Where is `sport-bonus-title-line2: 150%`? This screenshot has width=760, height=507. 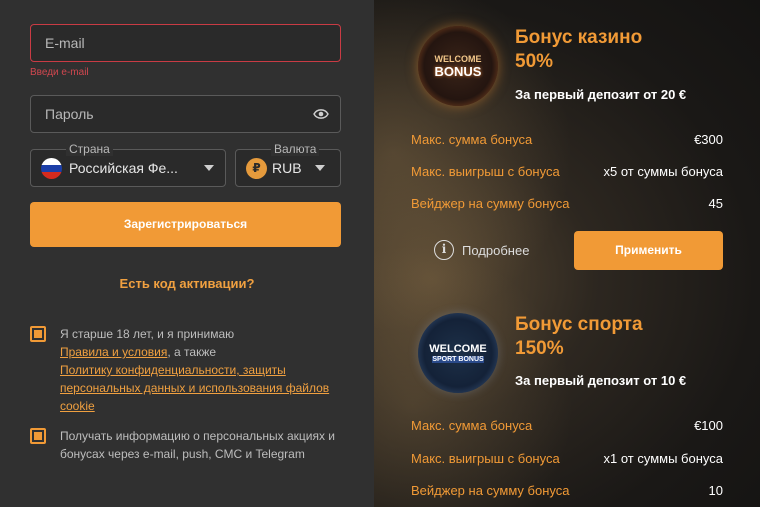
sport-bonus-title-line2: 150% is located at coordinates (539, 348).